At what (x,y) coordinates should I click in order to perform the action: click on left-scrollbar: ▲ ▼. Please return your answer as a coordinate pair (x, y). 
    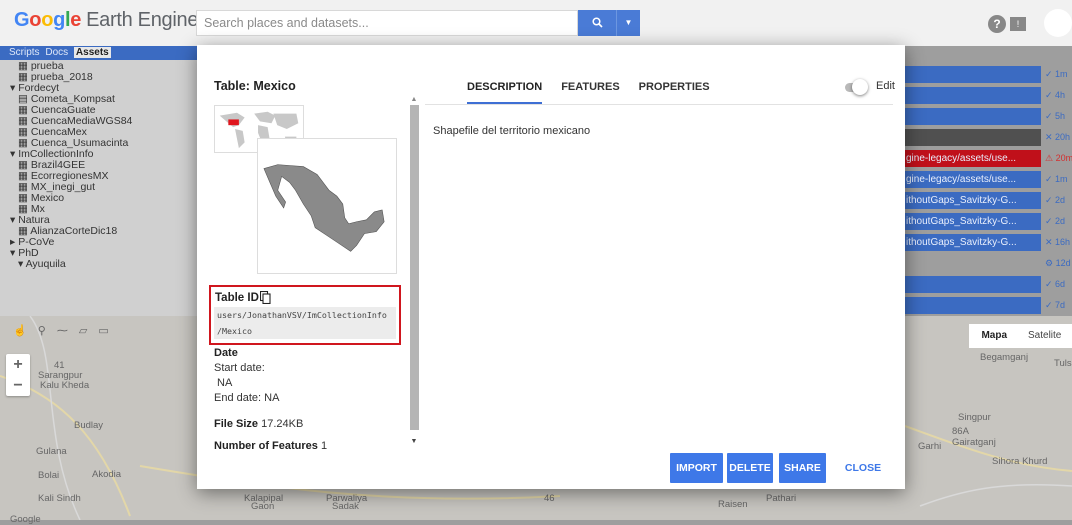
    Looking at the image, I should click on (414, 272).